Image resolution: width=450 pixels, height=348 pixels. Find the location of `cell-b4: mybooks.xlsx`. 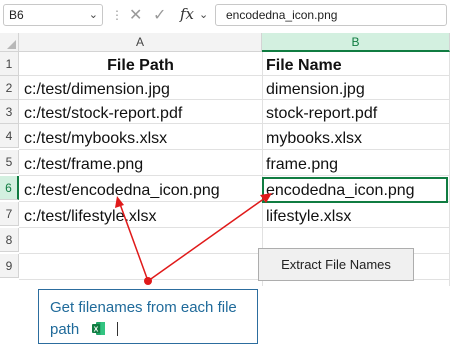

cell-b4: mybooks.xlsx is located at coordinates (356, 139).